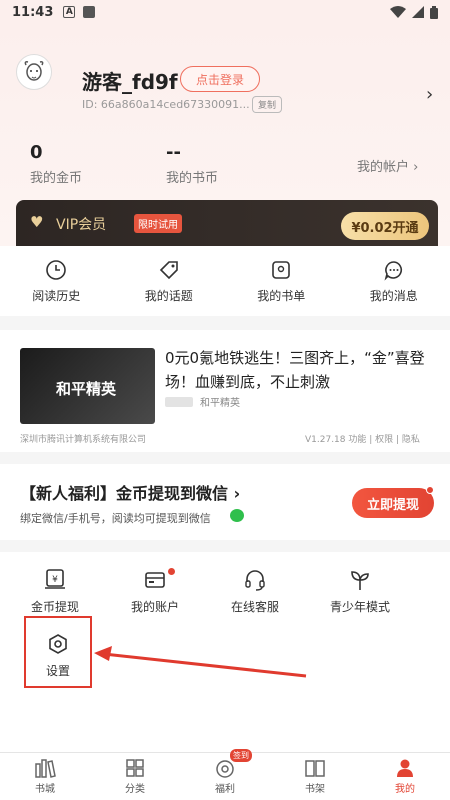 The image size is (450, 800). What do you see at coordinates (58, 652) in the screenshot?
I see `settings-highlight-box` at bounding box center [58, 652].